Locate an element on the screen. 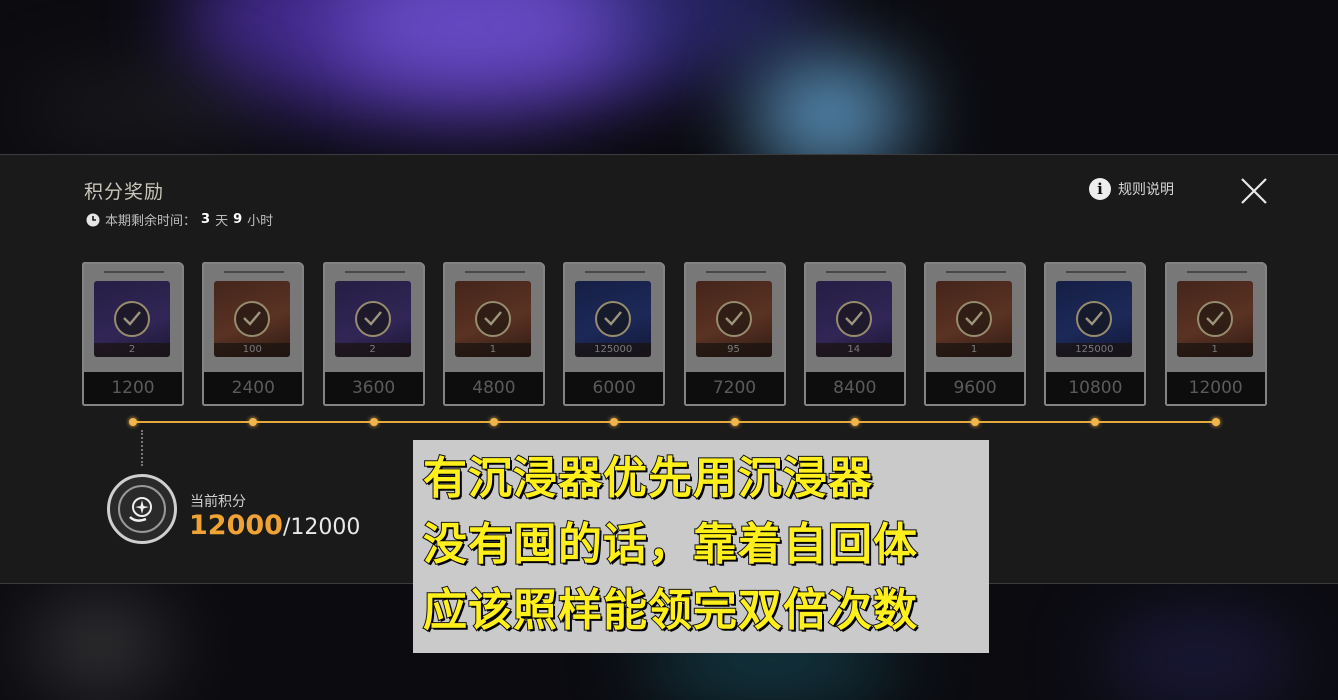 This screenshot has height=700, width=1338. reward-card: 2 3600 is located at coordinates (373, 334).